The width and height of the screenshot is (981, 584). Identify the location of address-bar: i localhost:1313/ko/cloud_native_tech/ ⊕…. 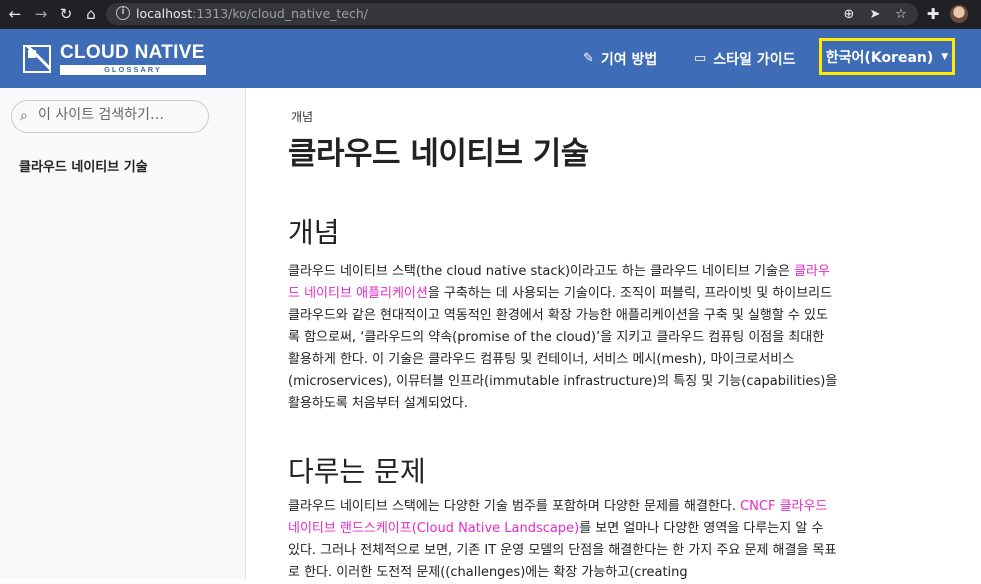
(512, 14).